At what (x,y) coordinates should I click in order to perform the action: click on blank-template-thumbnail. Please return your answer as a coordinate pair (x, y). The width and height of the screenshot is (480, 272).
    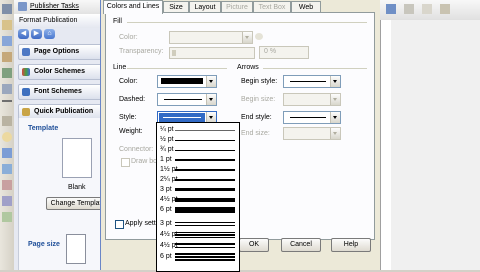
    Looking at the image, I should click on (77, 158).